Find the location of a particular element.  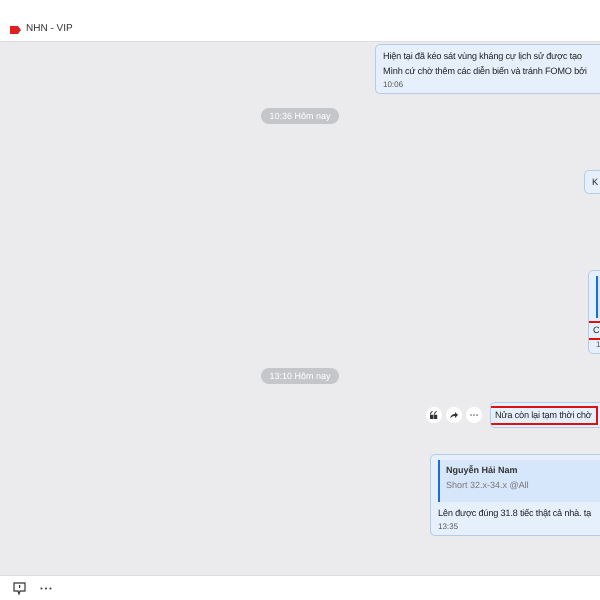

quote-icon is located at coordinates (434, 415).